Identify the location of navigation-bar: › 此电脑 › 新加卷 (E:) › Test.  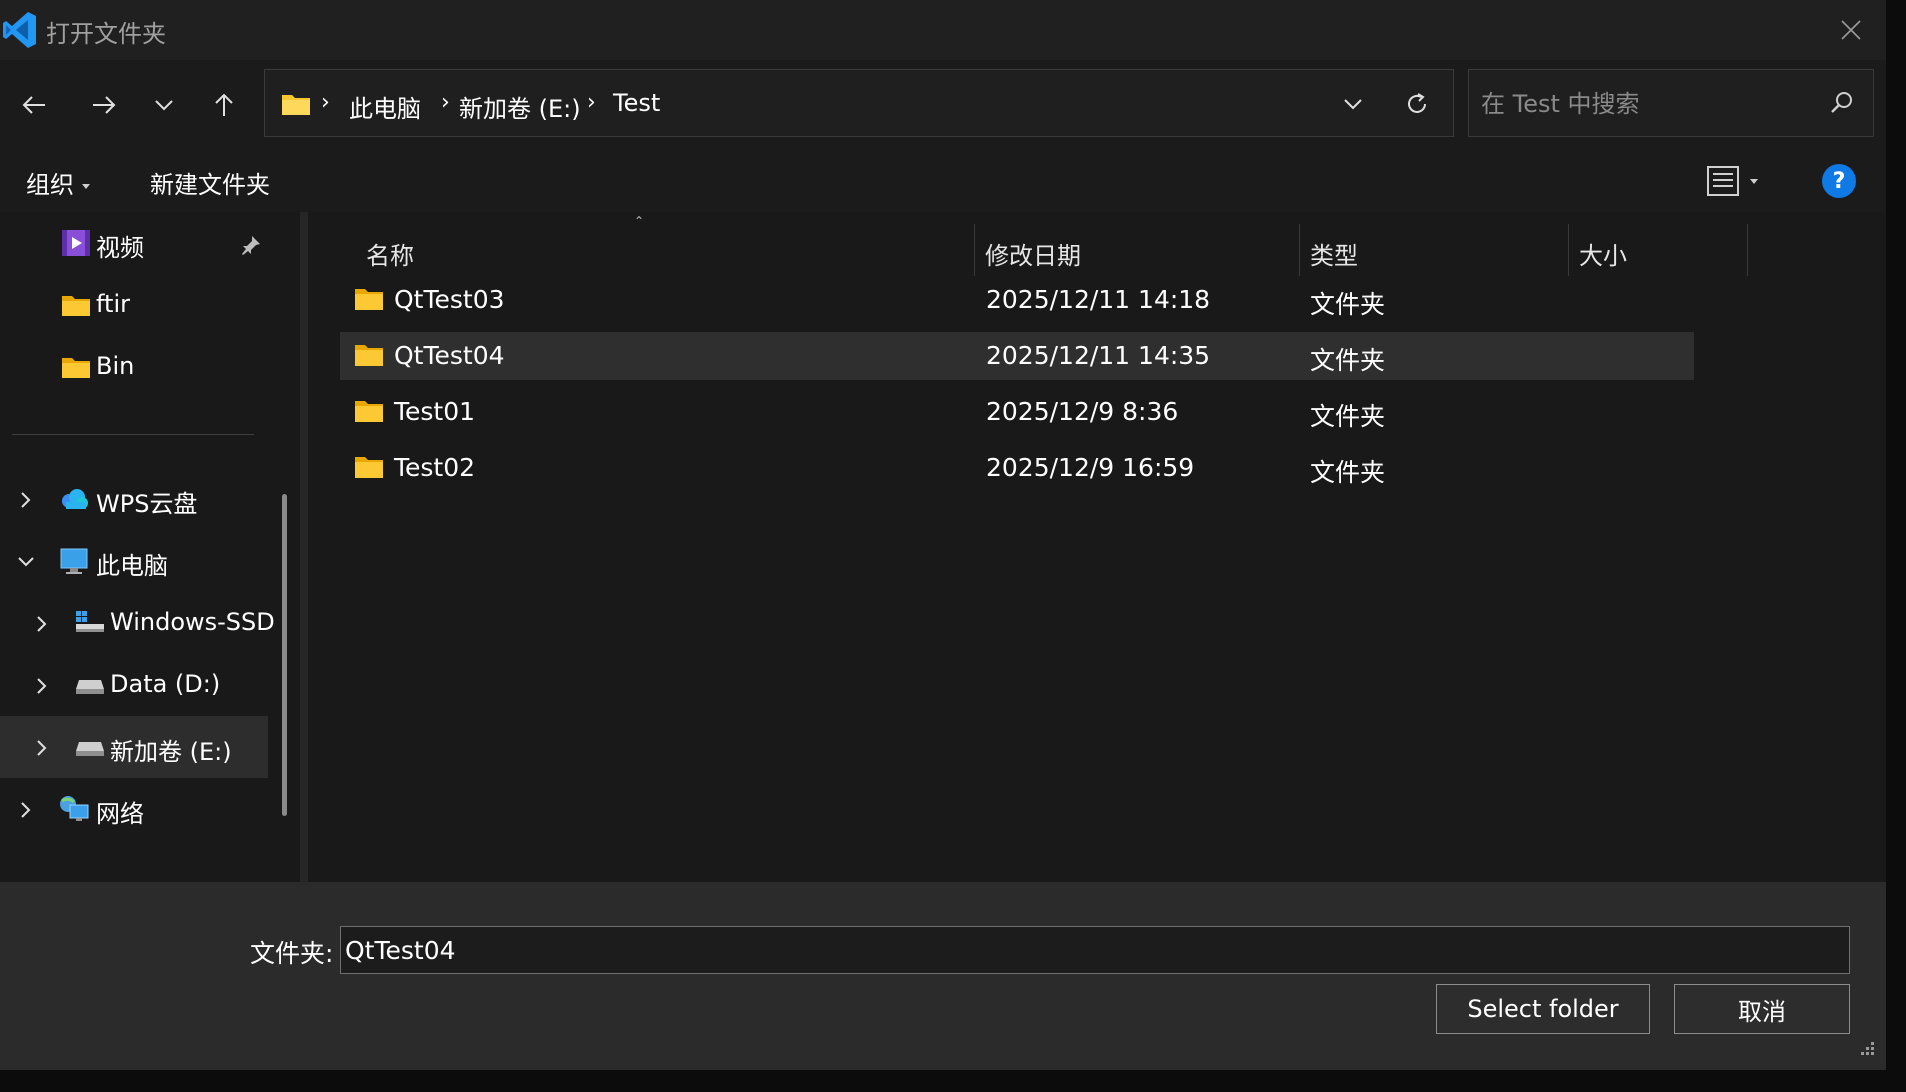
(943, 105).